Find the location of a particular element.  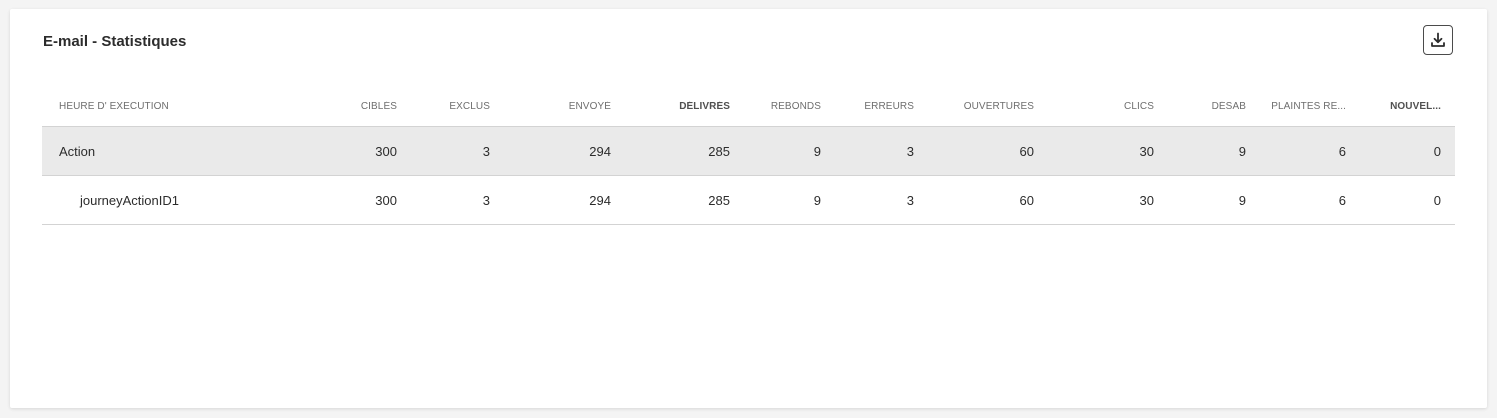

column-header-execution-time: HEURE D' EXECUTION is located at coordinates (174, 106).